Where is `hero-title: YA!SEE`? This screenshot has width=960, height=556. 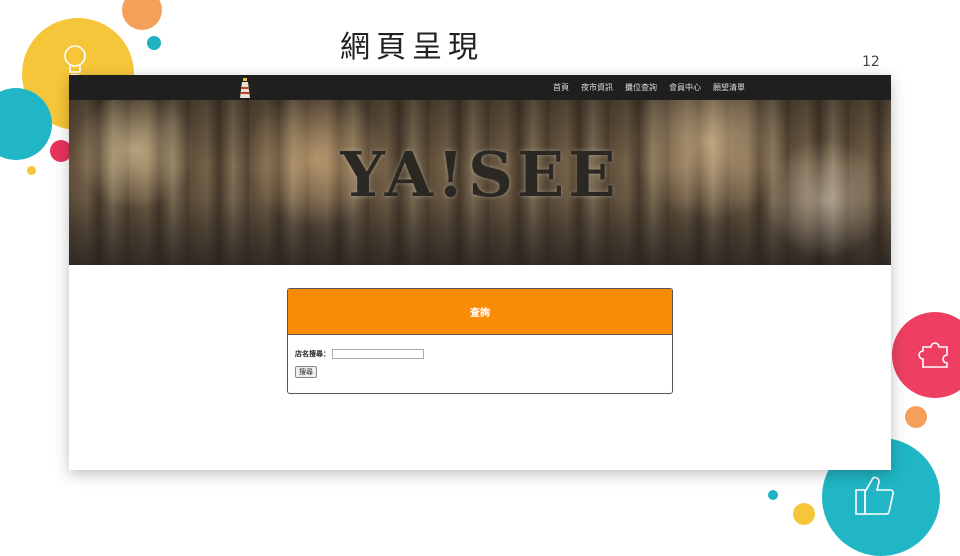 hero-title: YA!SEE is located at coordinates (480, 174).